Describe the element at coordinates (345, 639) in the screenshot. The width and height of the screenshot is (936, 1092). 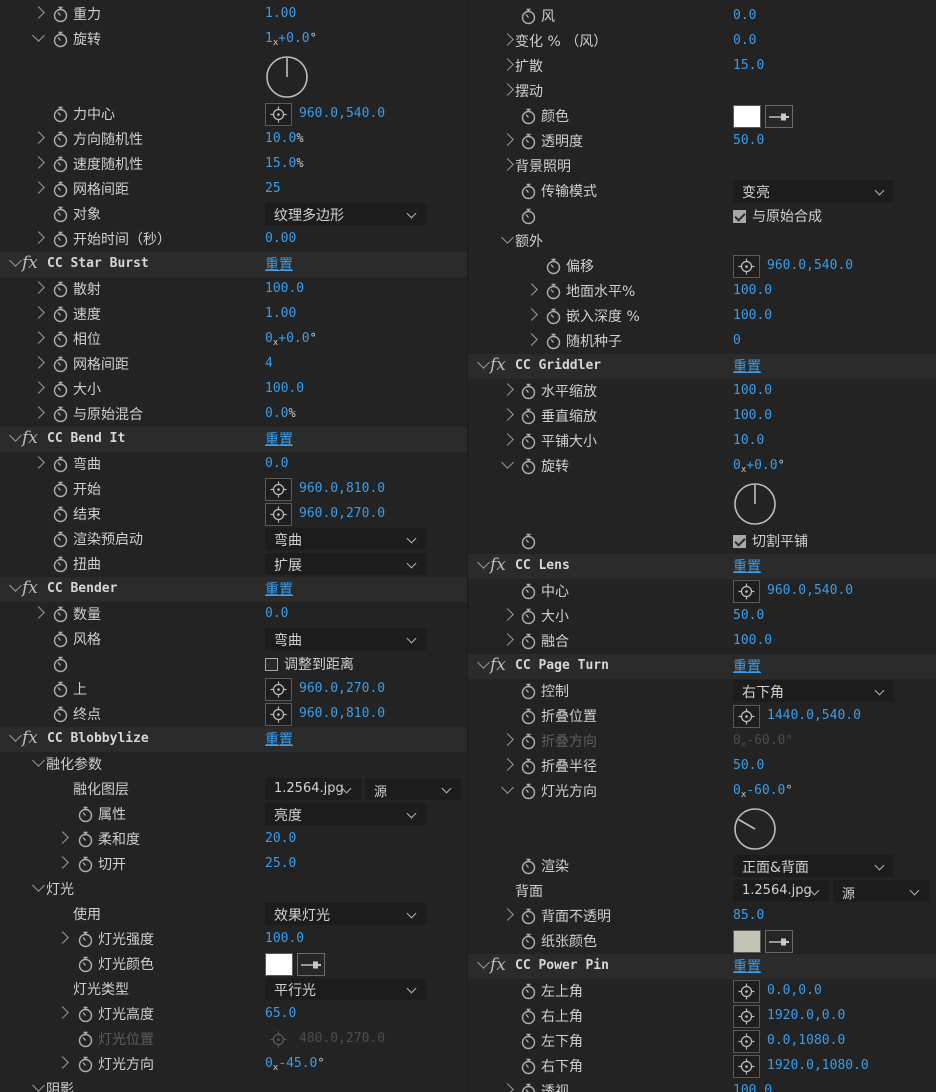
I see `dropdown-select: 弯曲` at that location.